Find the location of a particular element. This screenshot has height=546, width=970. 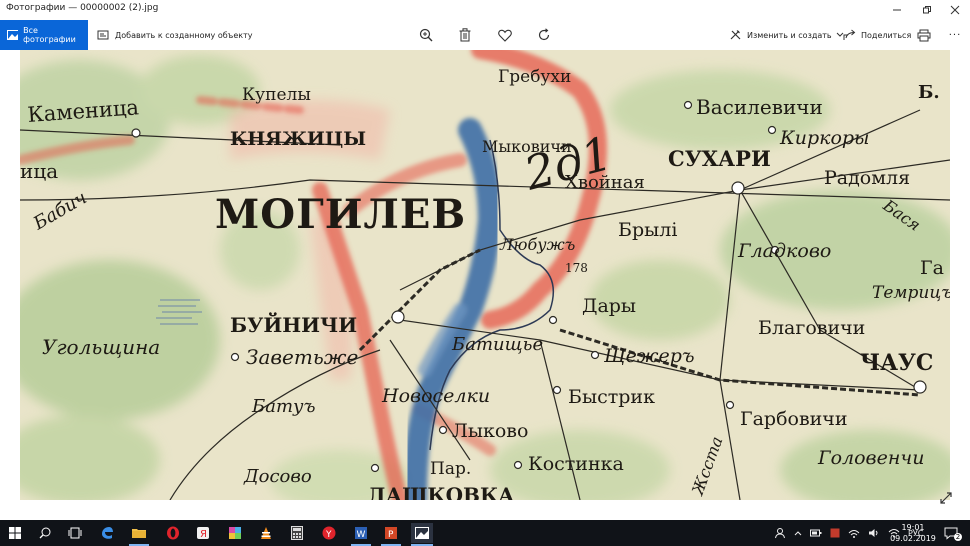

rotate-icon is located at coordinates (544, 34).